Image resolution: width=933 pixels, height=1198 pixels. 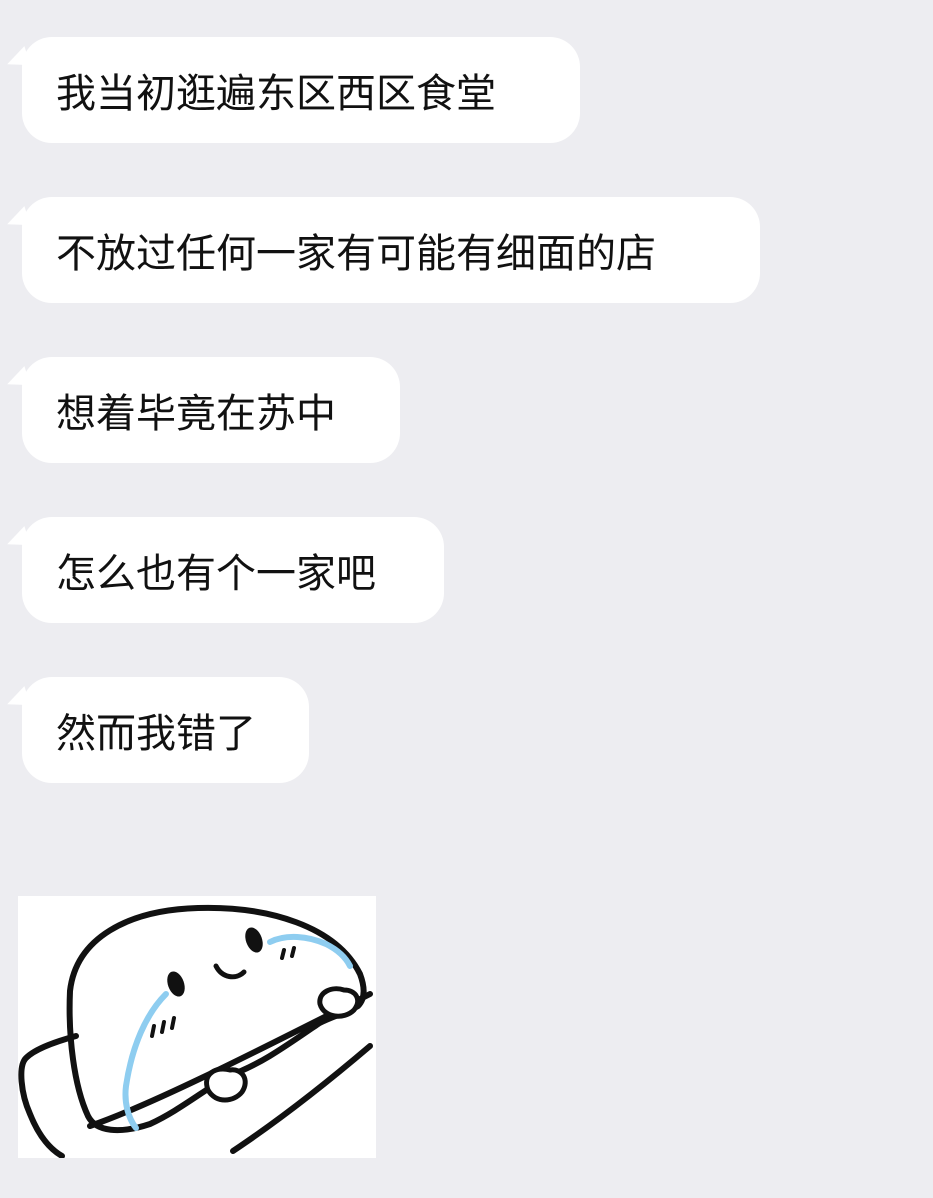 I want to click on message-text: 怎么也有个一家吧, so click(x=216, y=574).